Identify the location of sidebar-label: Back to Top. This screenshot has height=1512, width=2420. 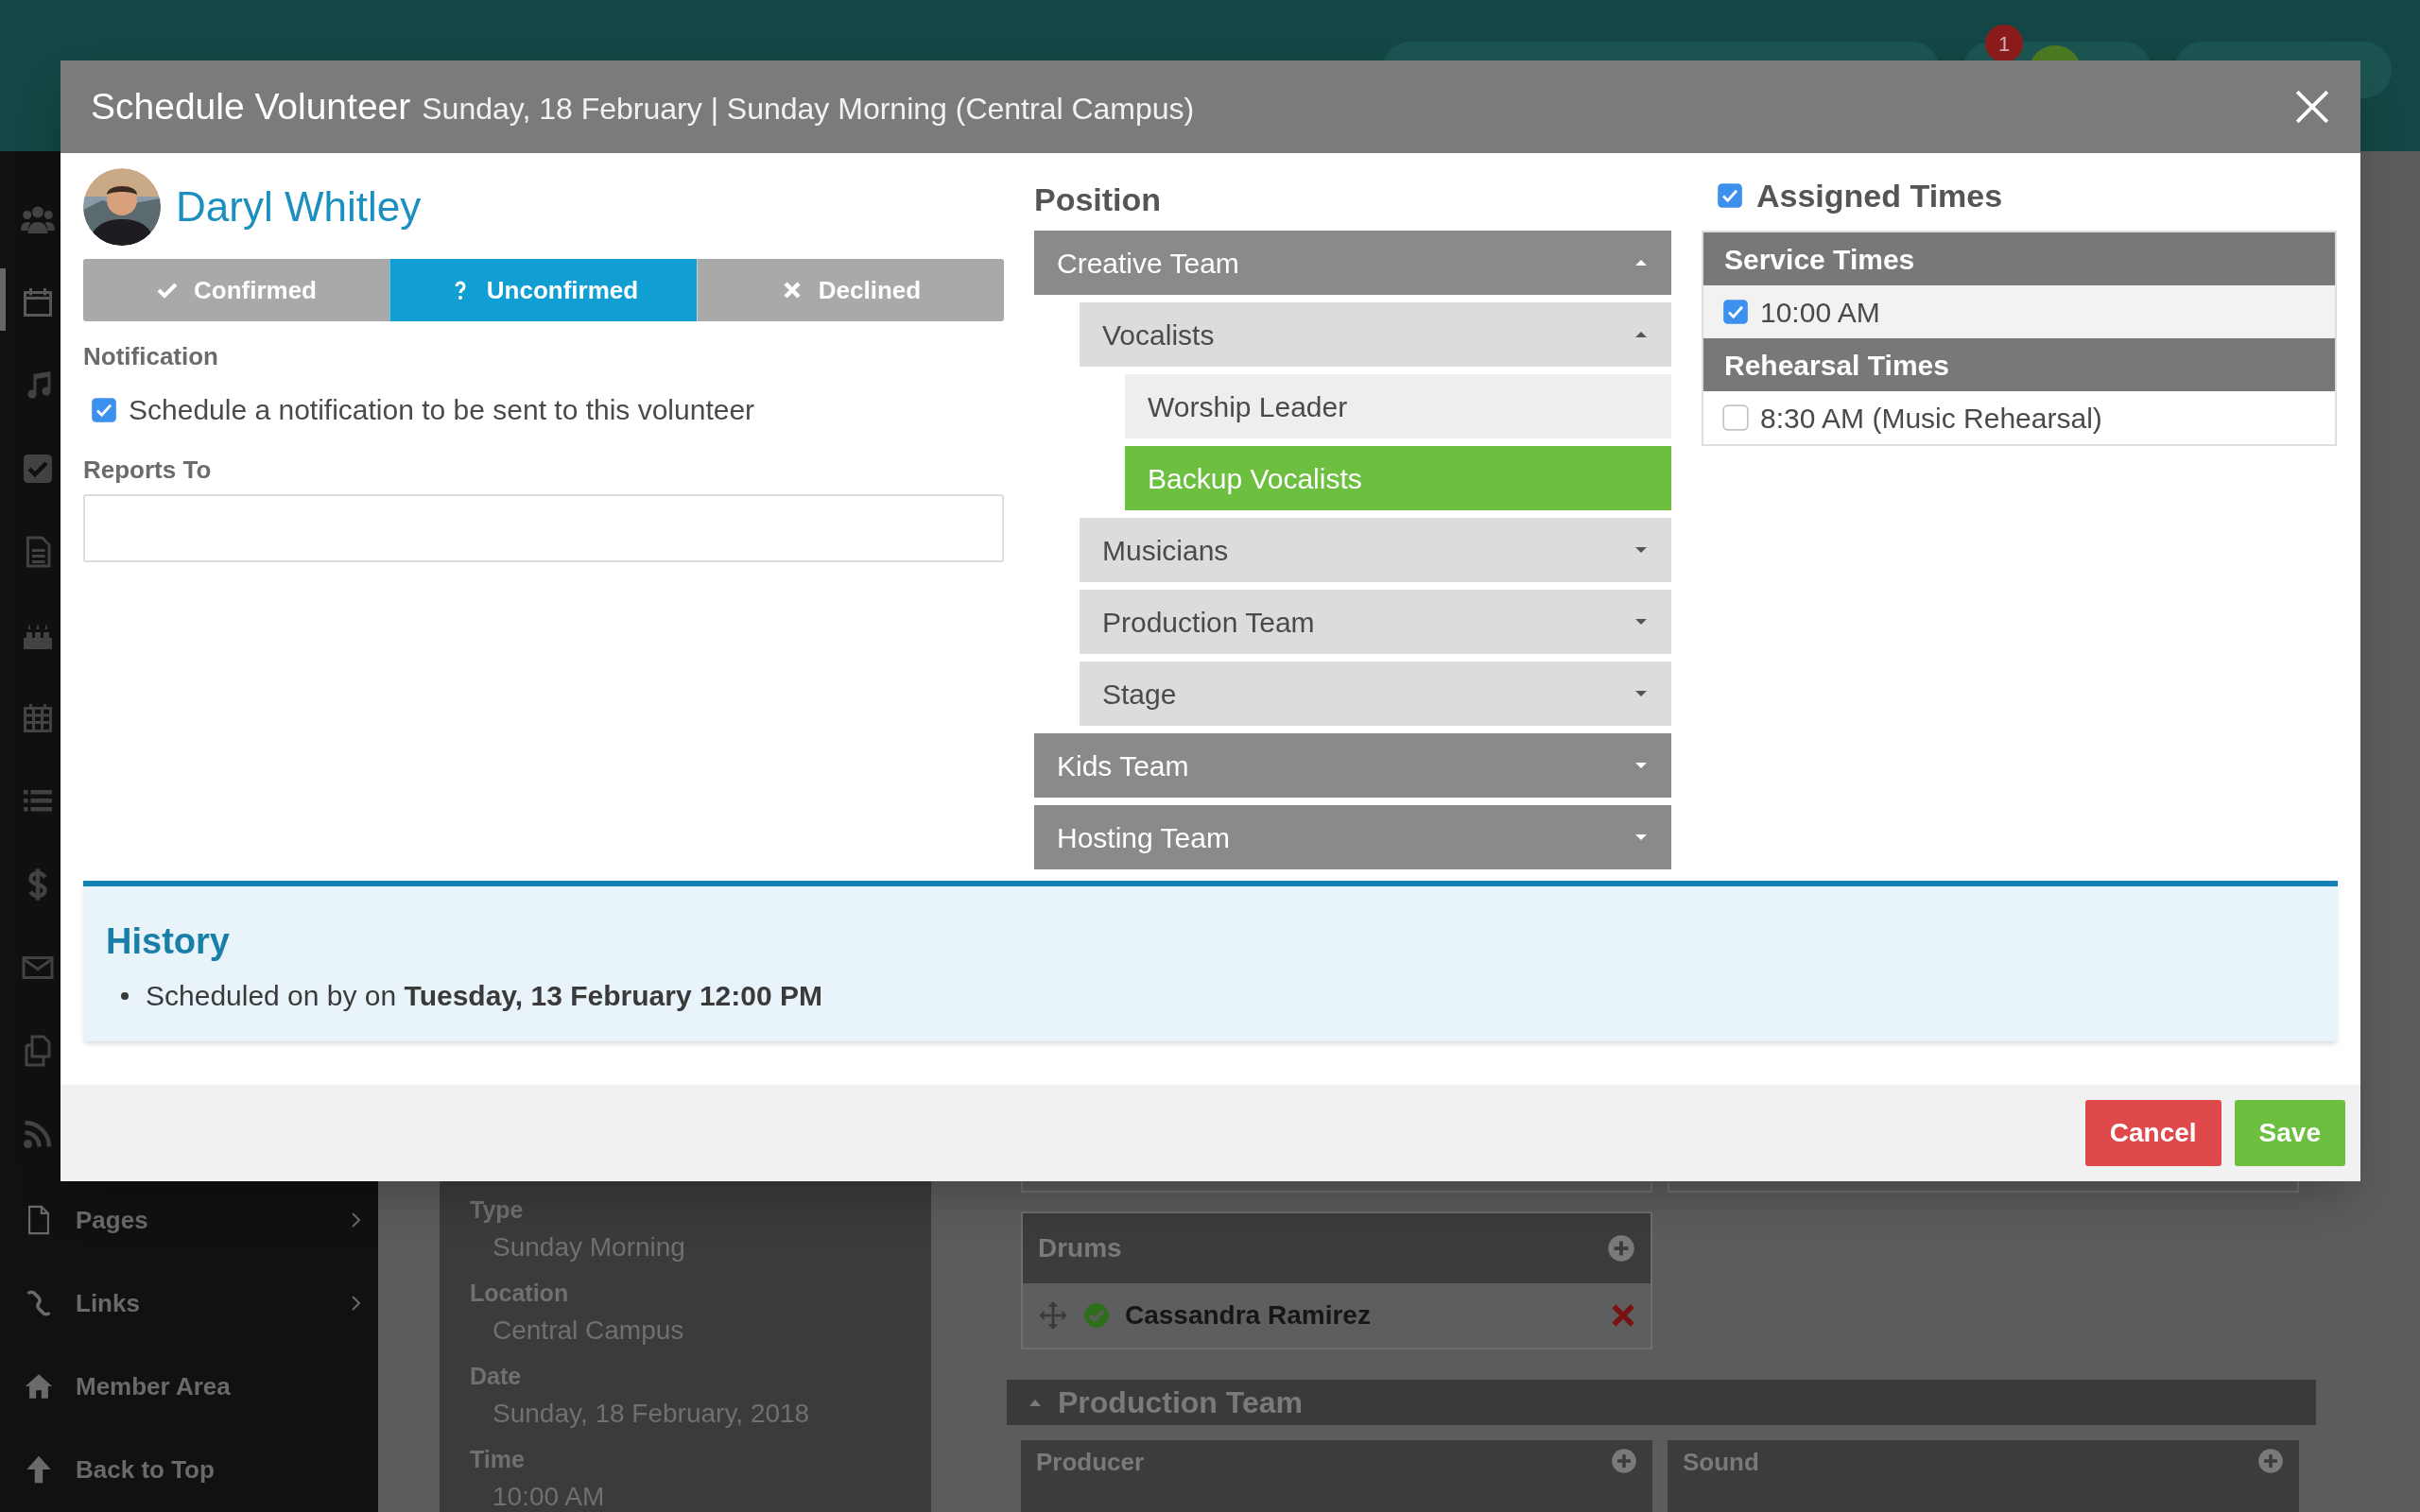
(146, 1469).